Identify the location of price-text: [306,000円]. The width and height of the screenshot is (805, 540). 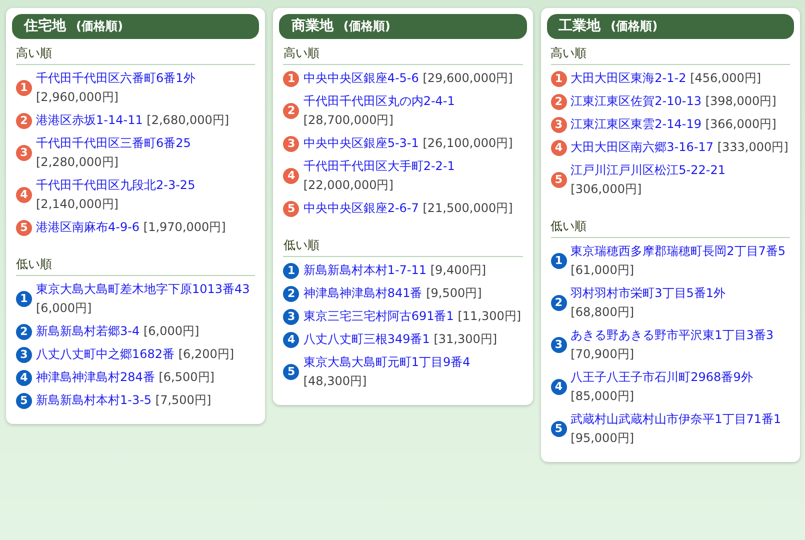
(606, 189).